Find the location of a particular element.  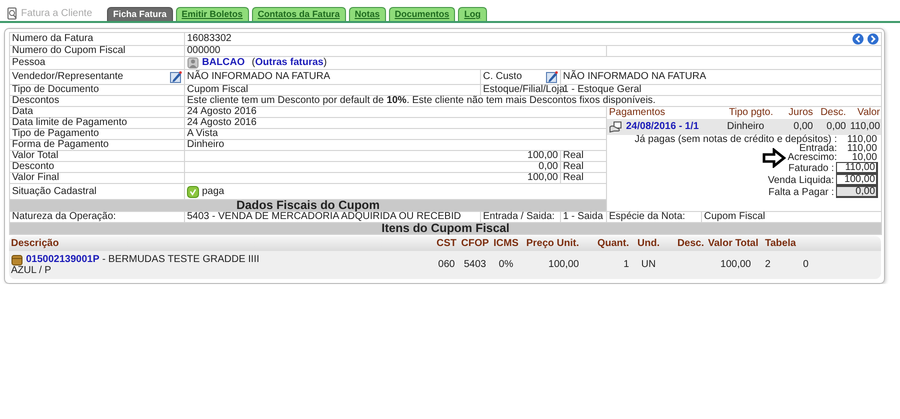

column-header: CFOP is located at coordinates (475, 243).